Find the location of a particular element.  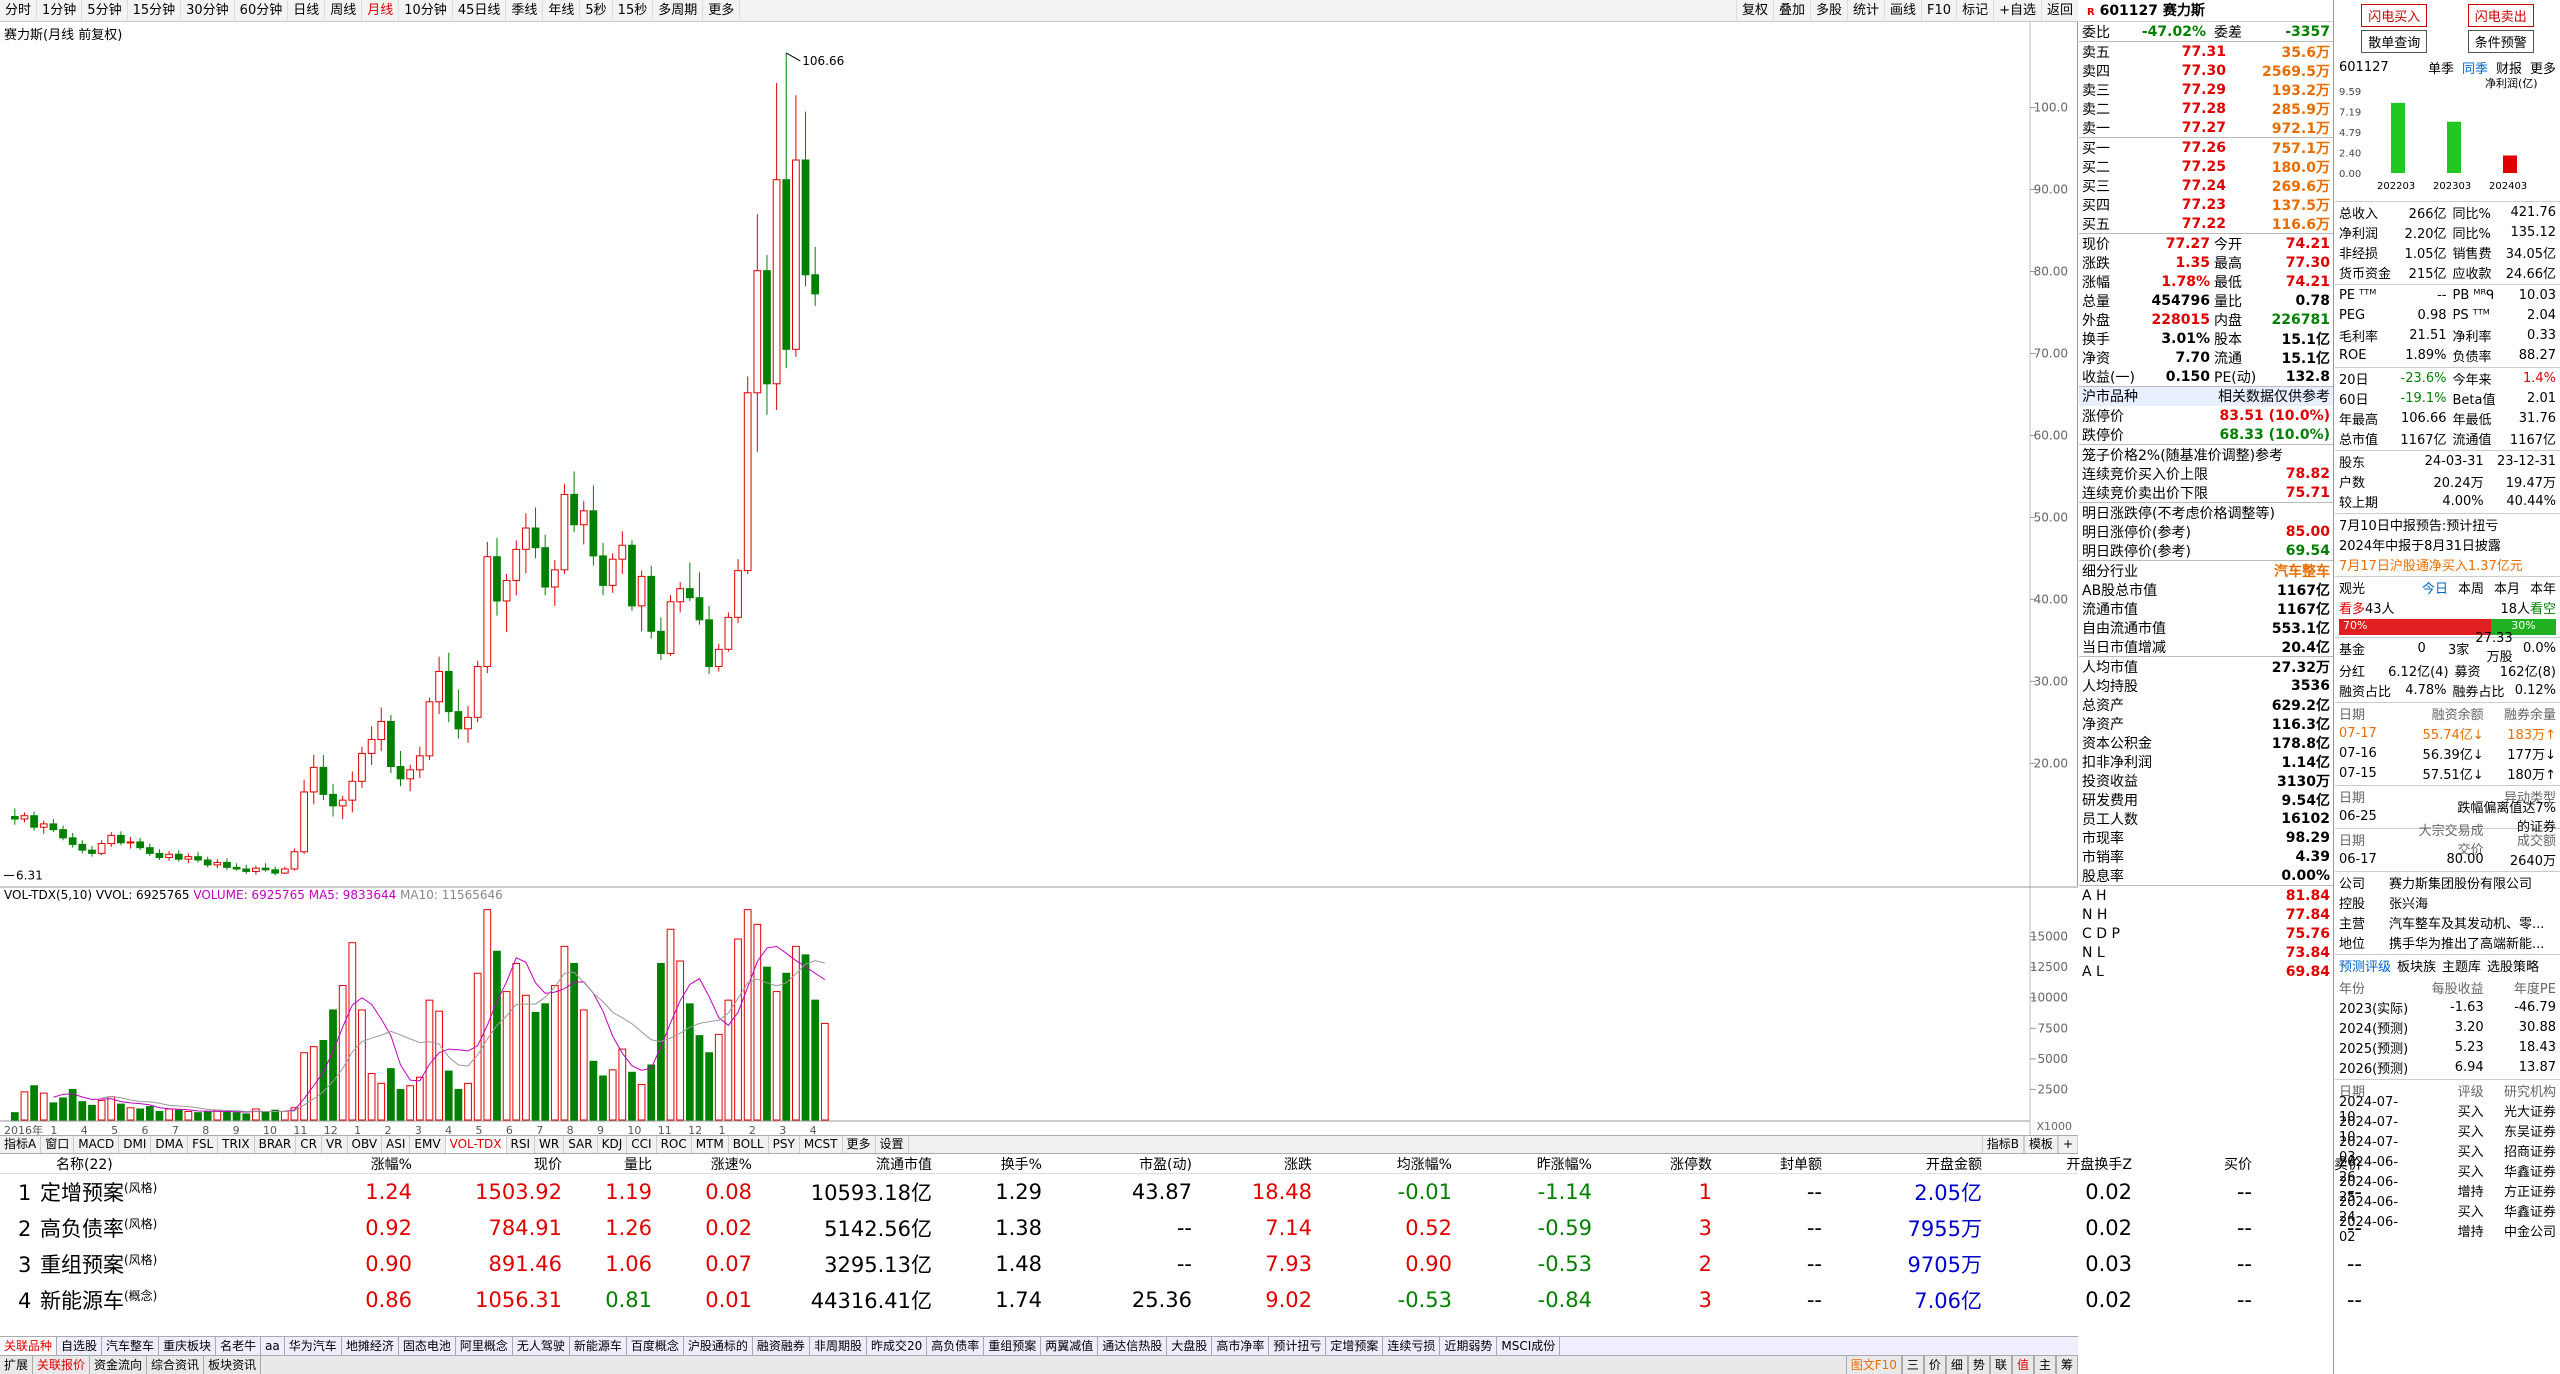

f10-subtab-2: 主题库 is located at coordinates (2461, 965).